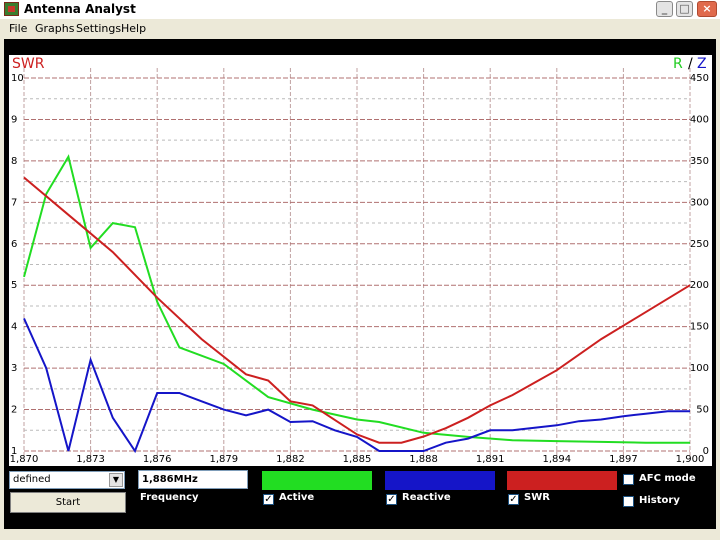 Image resolution: width=720 pixels, height=540 pixels. Describe the element at coordinates (17, 78) in the screenshot. I see `y-left-tick-label: 10` at that location.